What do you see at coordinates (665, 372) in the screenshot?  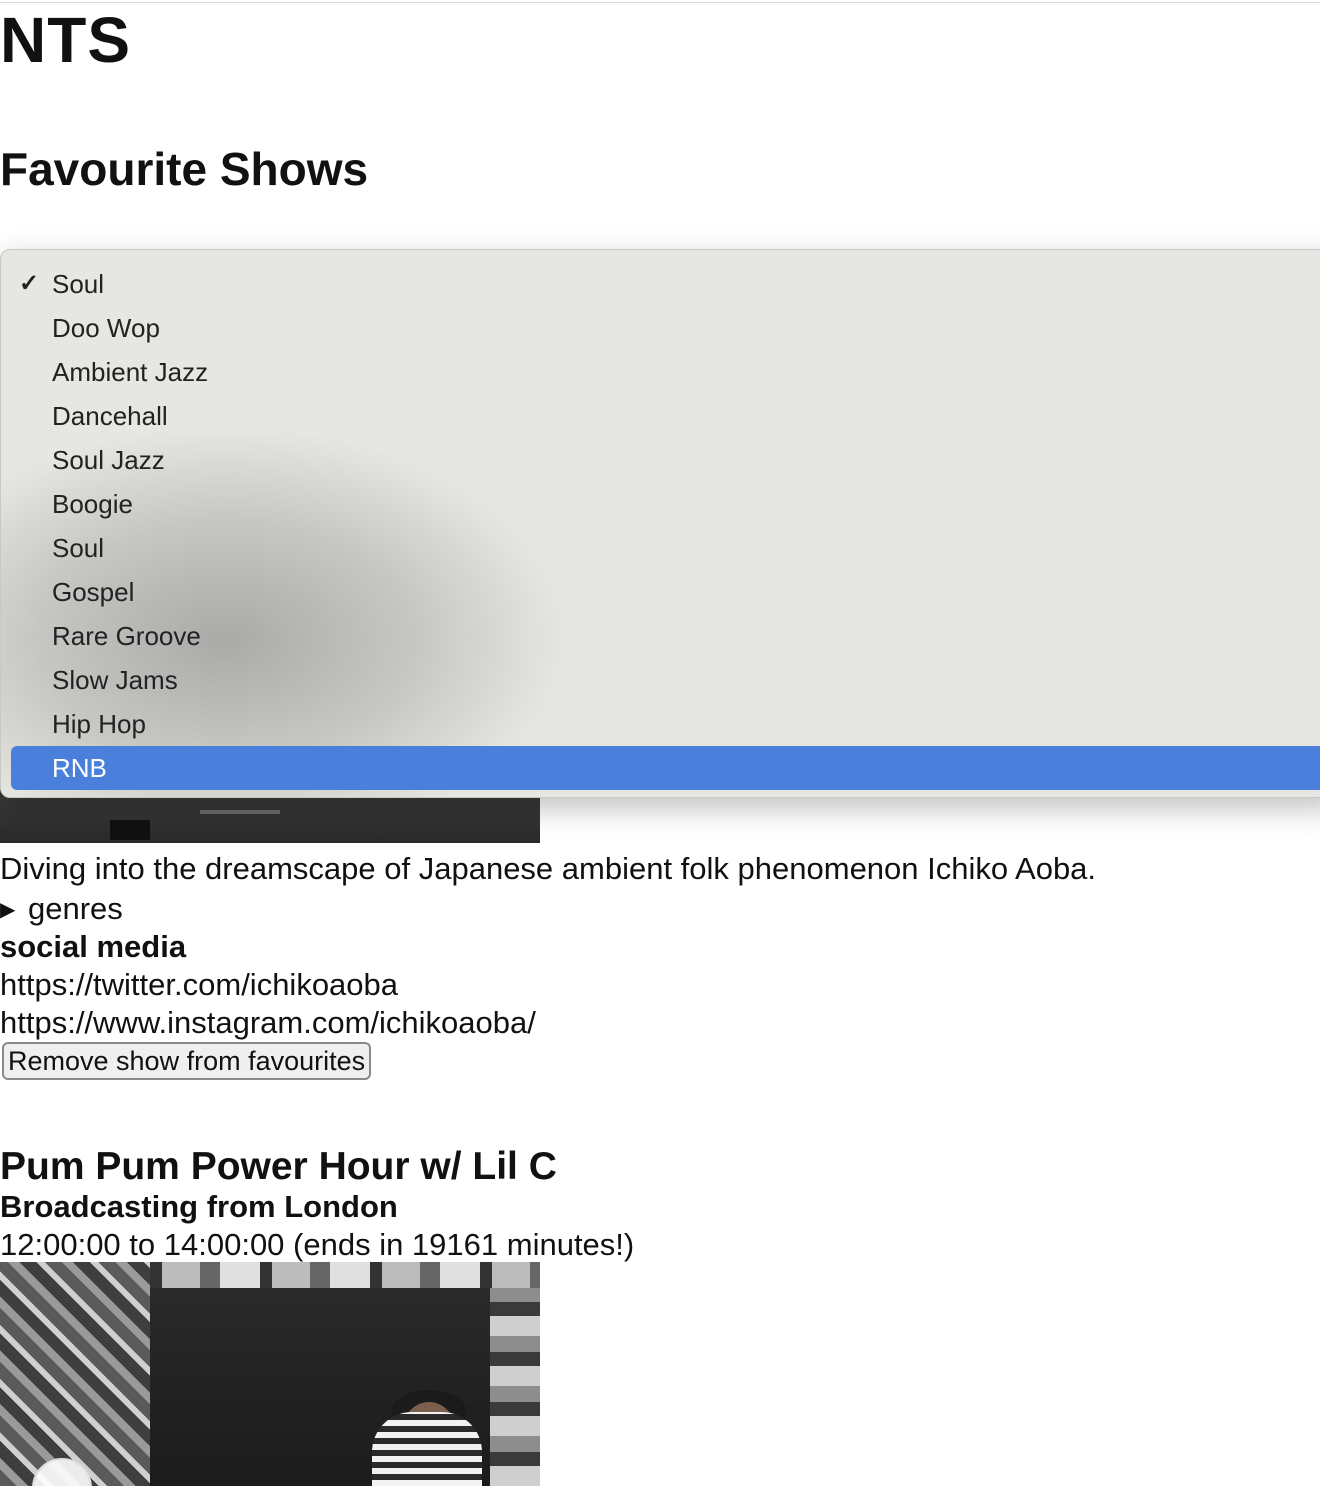 I see `genre-option: Ambient Jazz` at bounding box center [665, 372].